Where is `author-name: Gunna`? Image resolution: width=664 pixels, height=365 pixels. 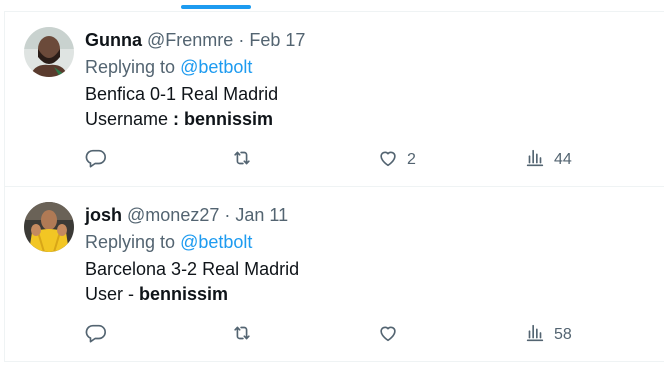 author-name: Gunna is located at coordinates (113, 40).